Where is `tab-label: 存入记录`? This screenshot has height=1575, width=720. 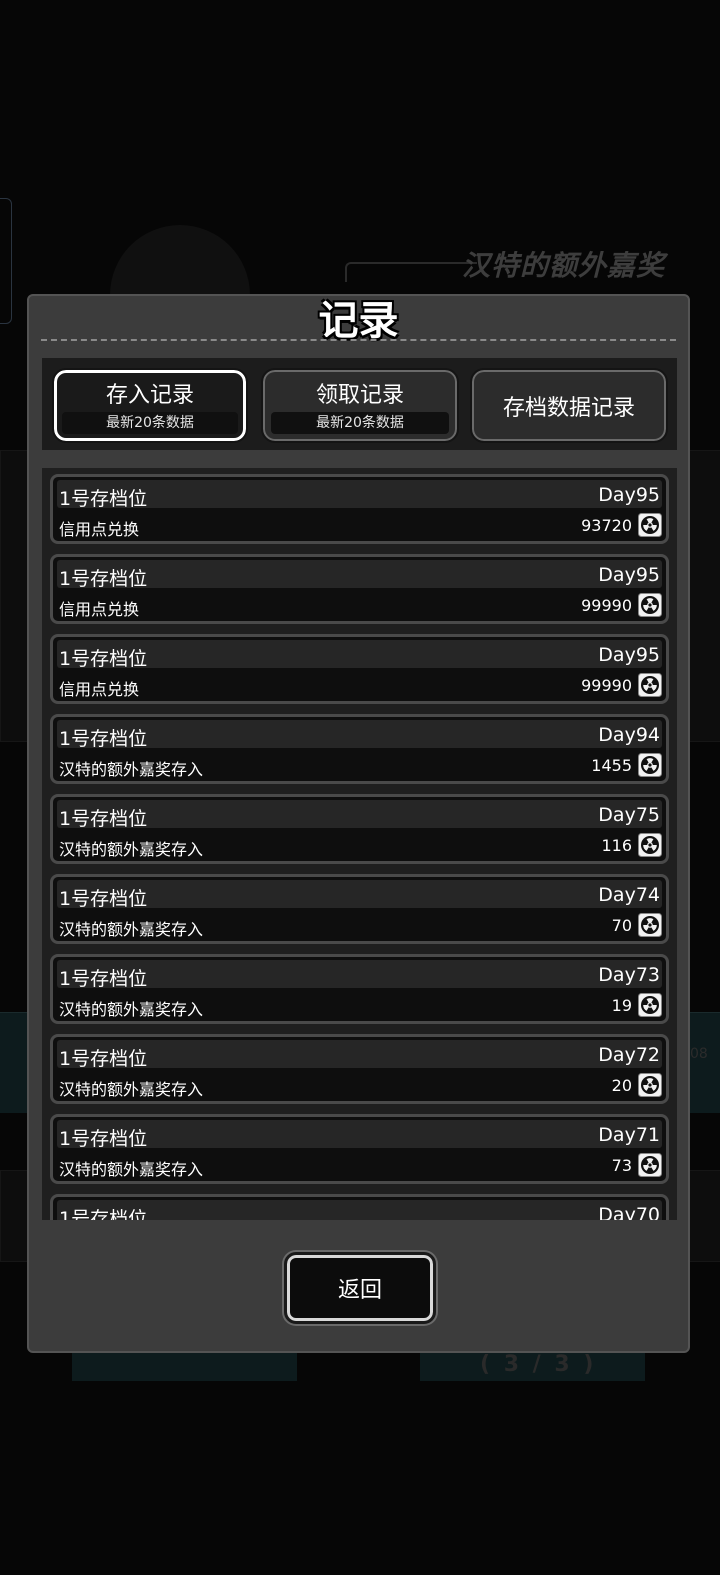
tab-label: 存入记录 is located at coordinates (149, 395).